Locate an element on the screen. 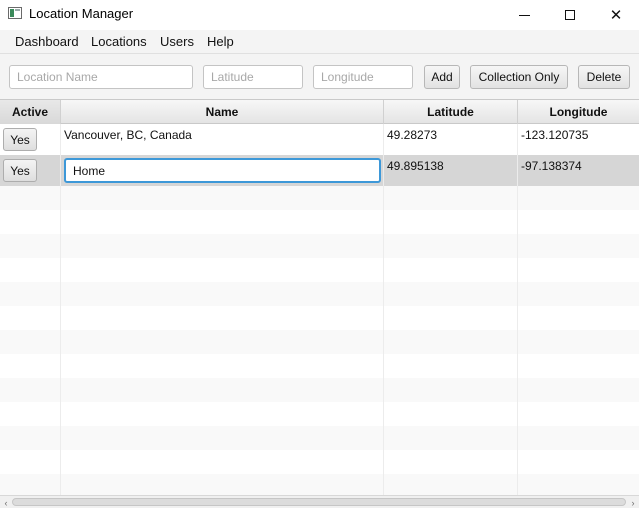 The width and height of the screenshot is (639, 508). longitude-cell: -123.120735 is located at coordinates (578, 139).